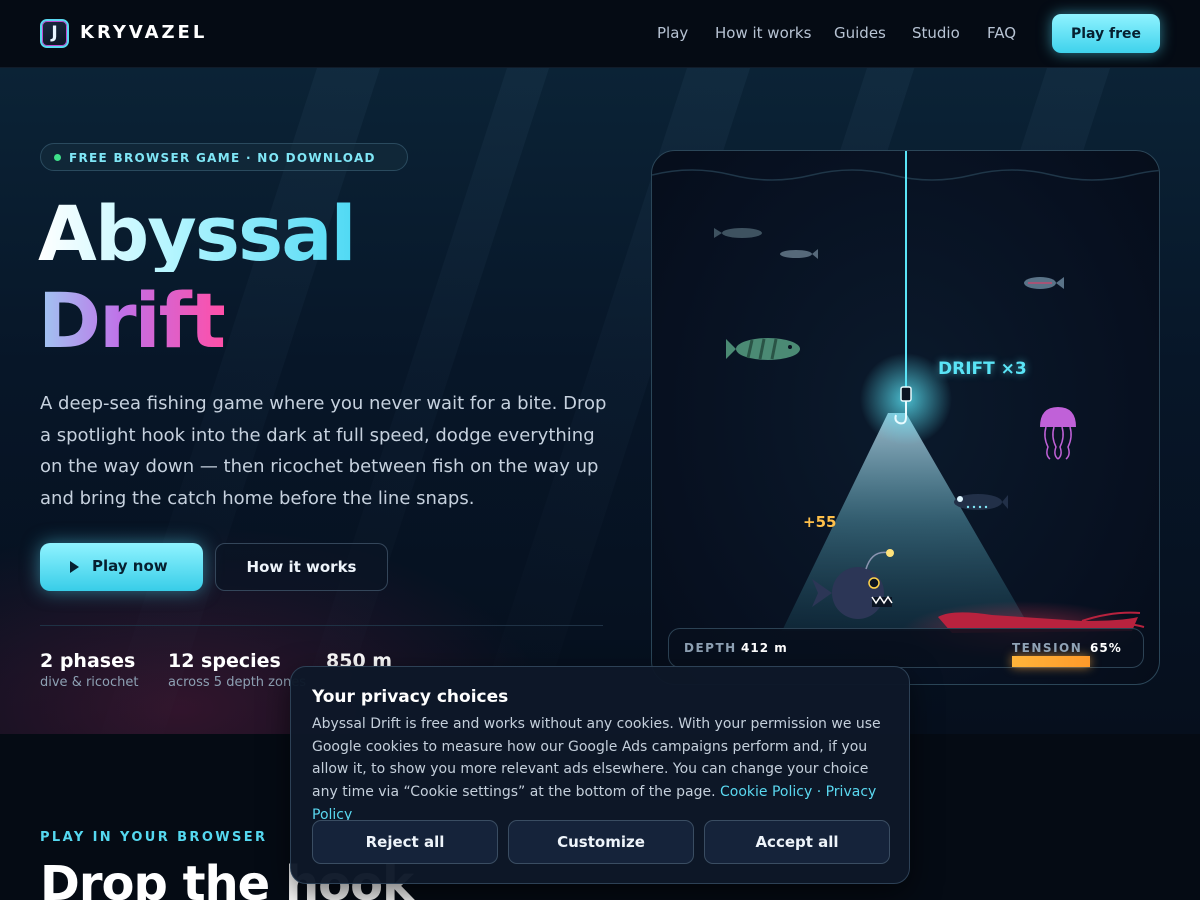 The image size is (1200, 900). What do you see at coordinates (89, 682) in the screenshot?
I see `stat-label: dive & ricochet` at bounding box center [89, 682].